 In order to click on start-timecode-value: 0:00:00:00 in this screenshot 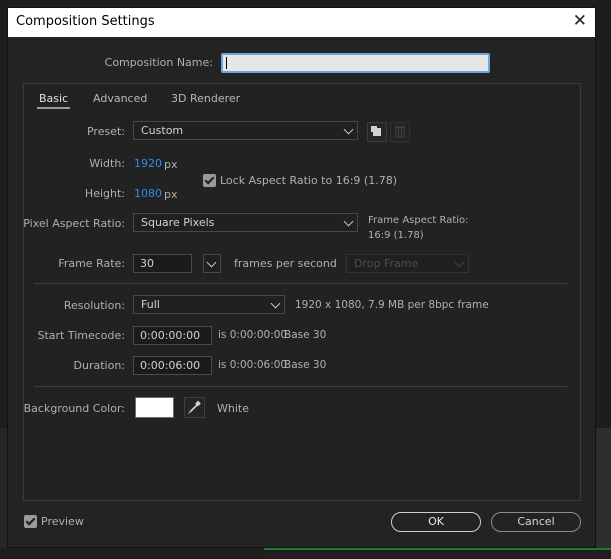, I will do `click(170, 335)`.